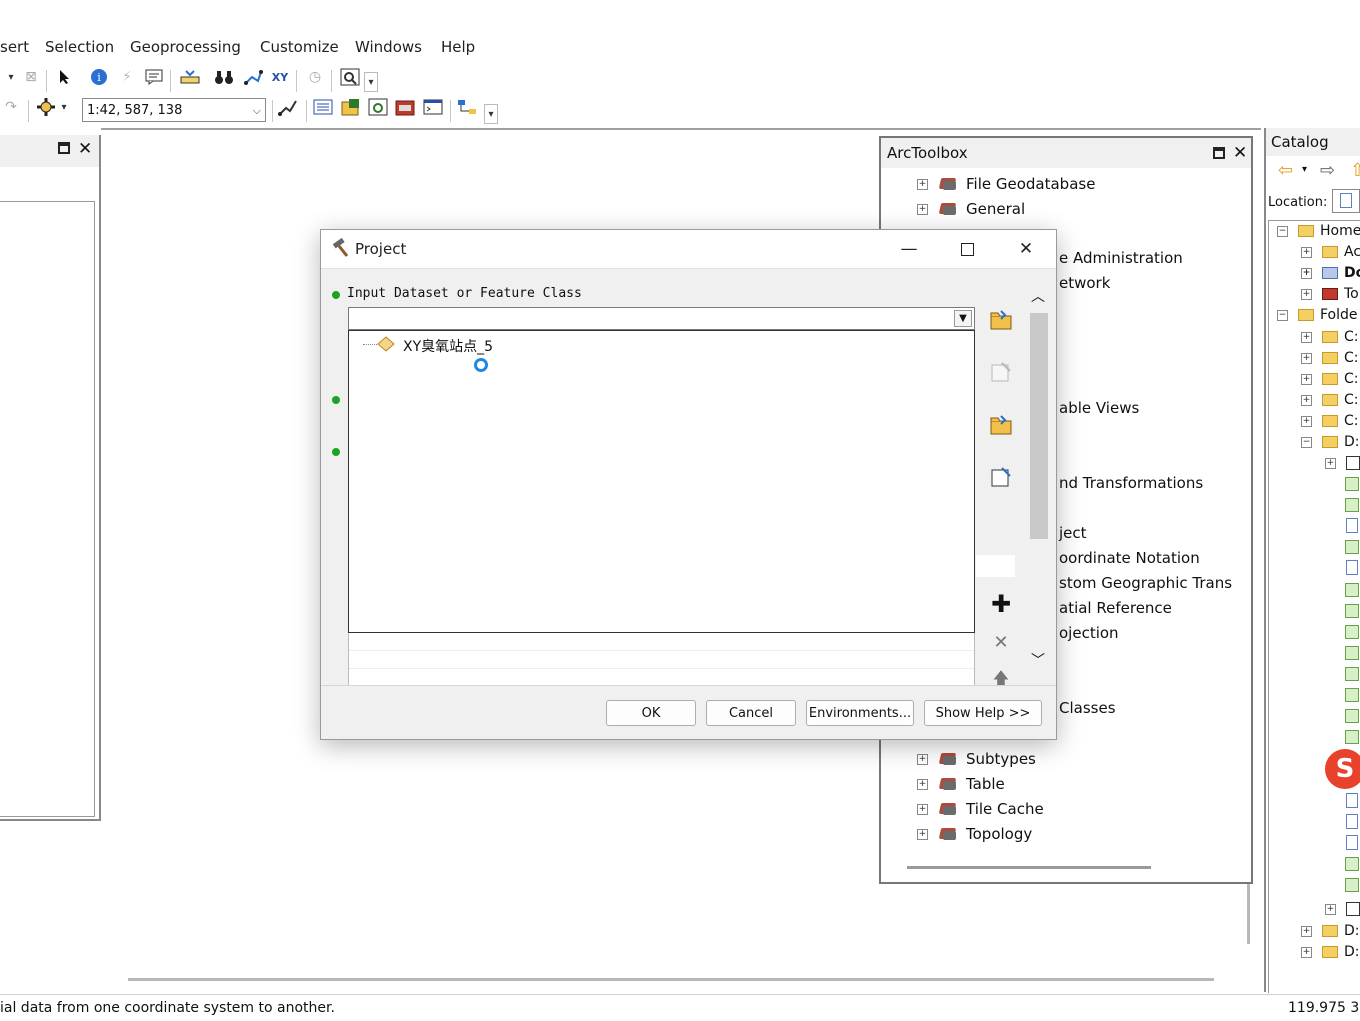 This screenshot has width=1360, height=1021. What do you see at coordinates (1001, 680) in the screenshot?
I see `move-up-icon: 🡅` at bounding box center [1001, 680].